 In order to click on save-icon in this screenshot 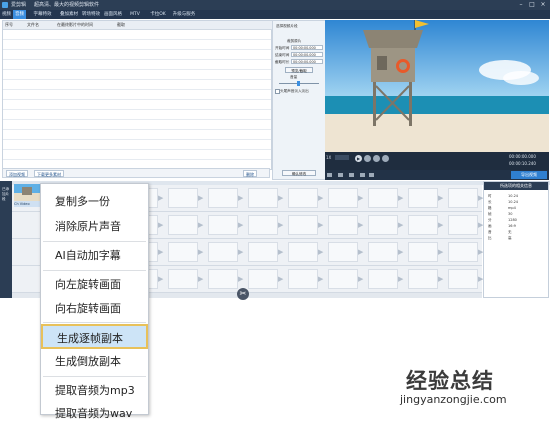, I will do `click(351, 175)`.